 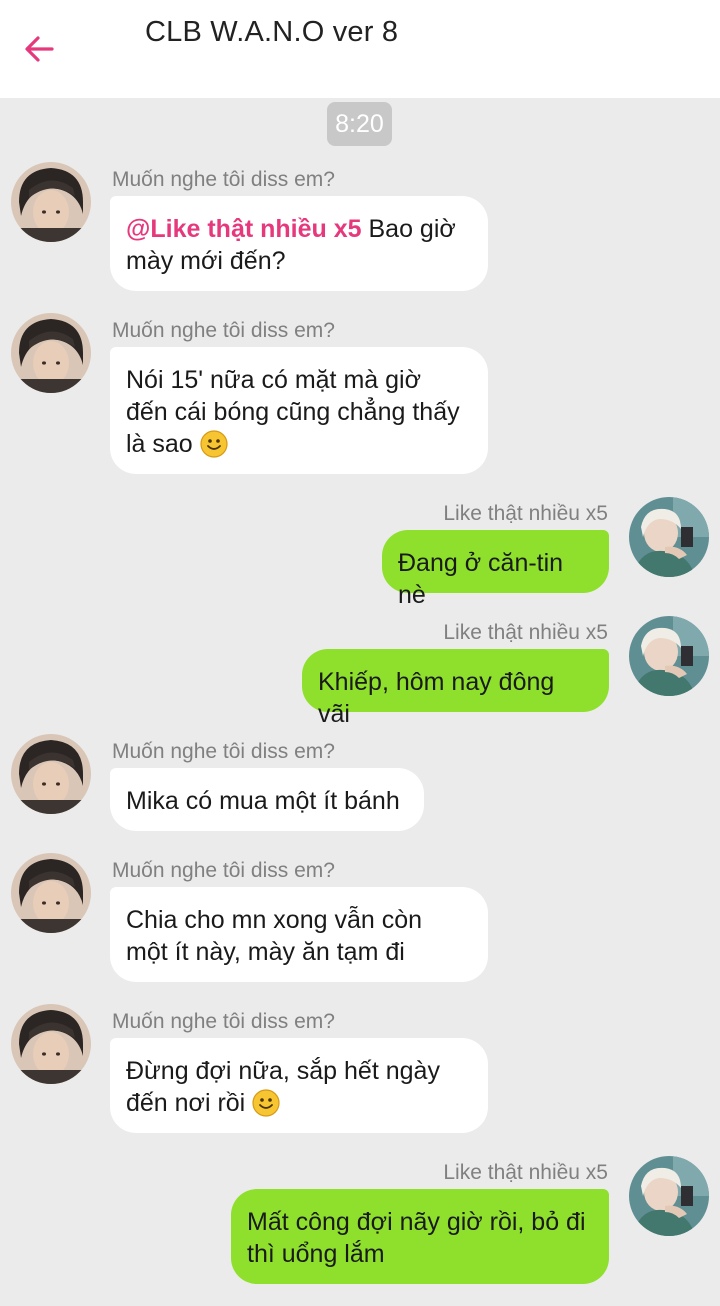 I want to click on chat-header: CLB W.A.N.O ver 8, so click(x=360, y=49).